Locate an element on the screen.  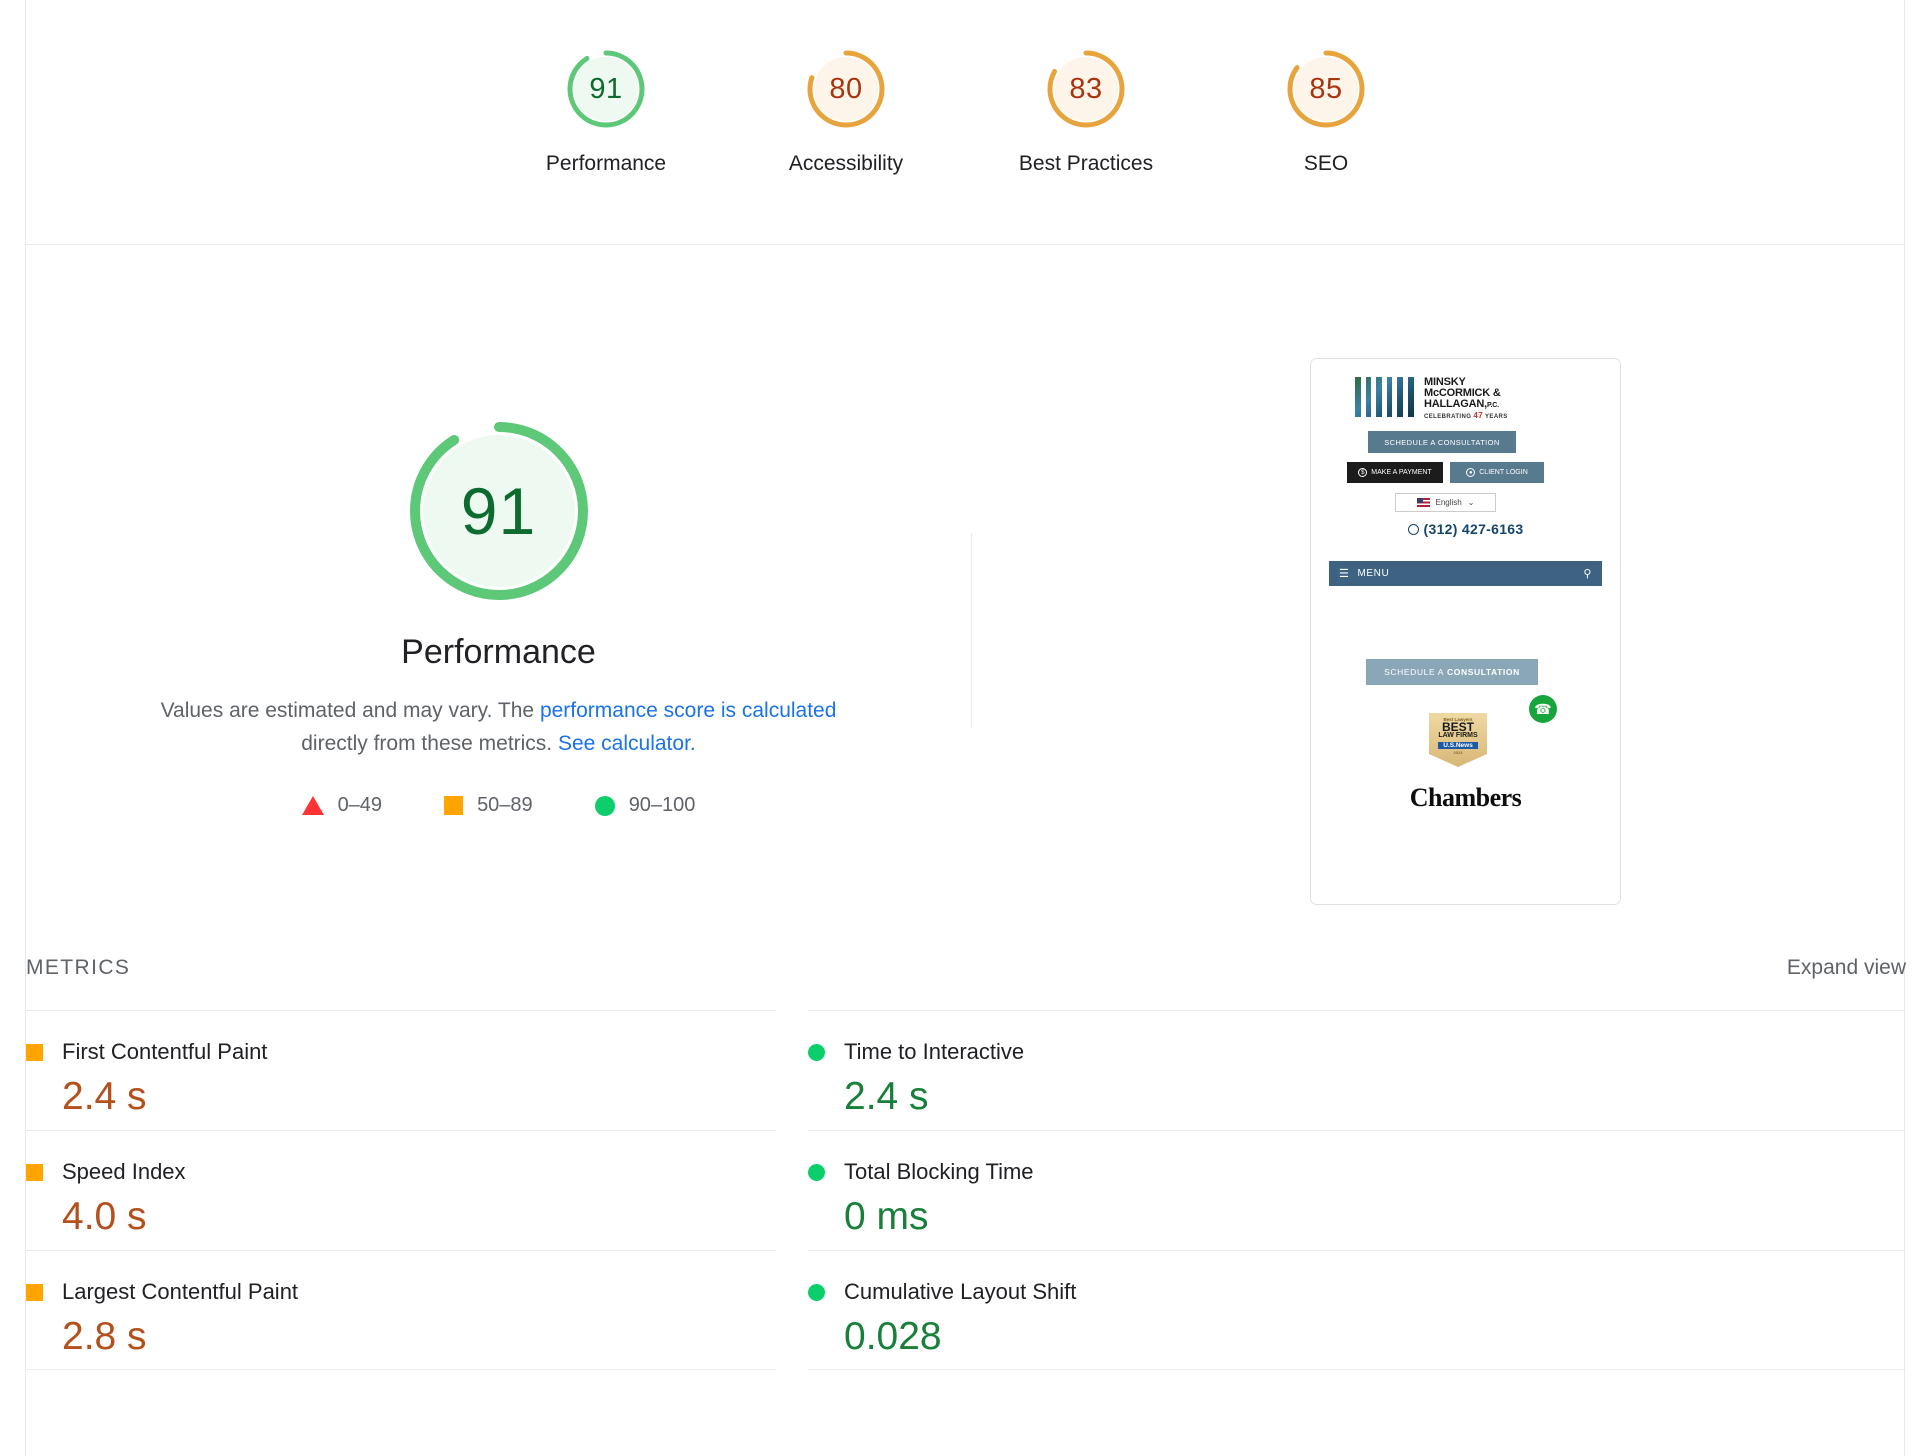
us-flag-icon is located at coordinates (1423, 502).